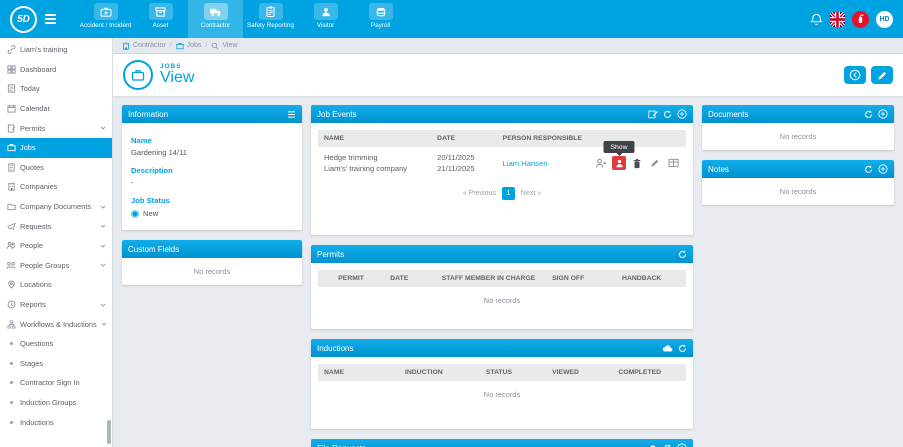  Describe the element at coordinates (56, 285) in the screenshot. I see `sidebar-item-locations: Locations` at that location.